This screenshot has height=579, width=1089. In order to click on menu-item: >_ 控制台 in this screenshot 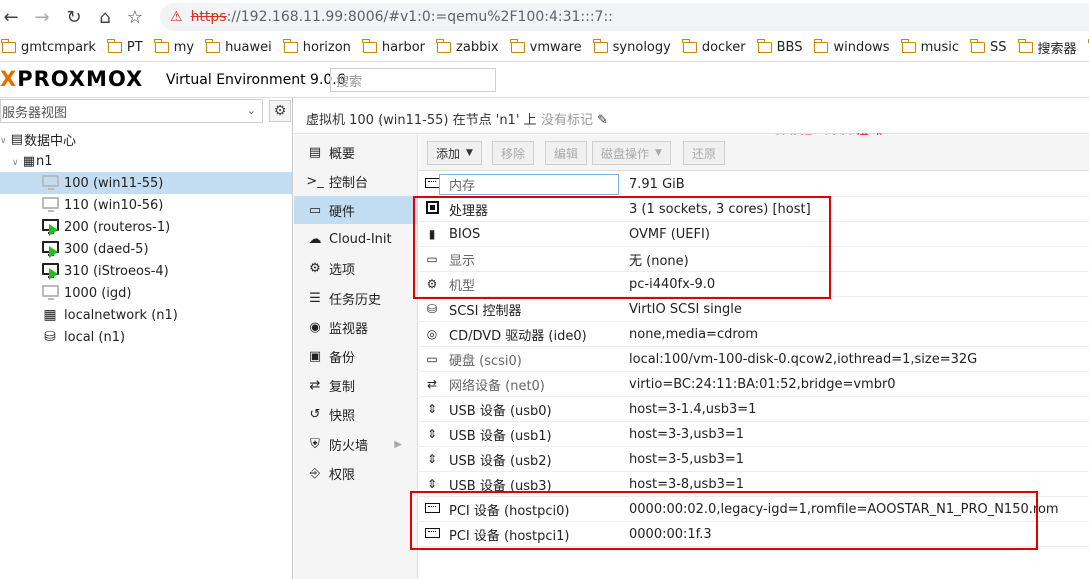, I will do `click(356, 181)`.